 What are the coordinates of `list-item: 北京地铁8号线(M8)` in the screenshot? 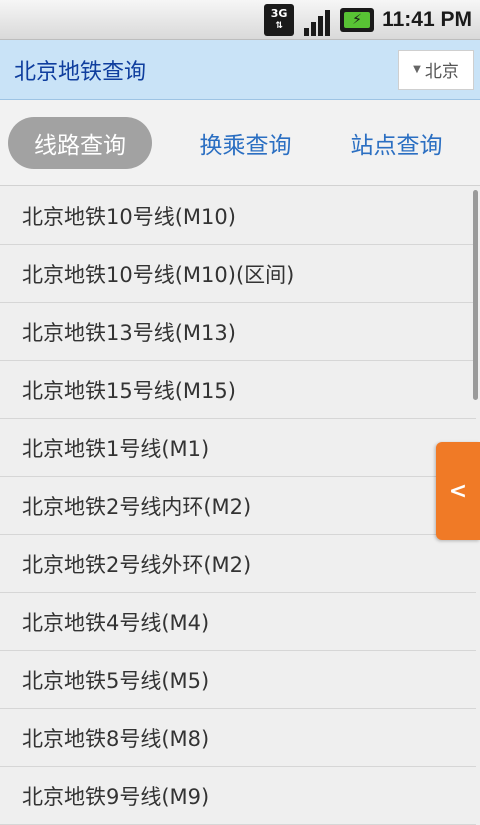 It's located at (238, 738).